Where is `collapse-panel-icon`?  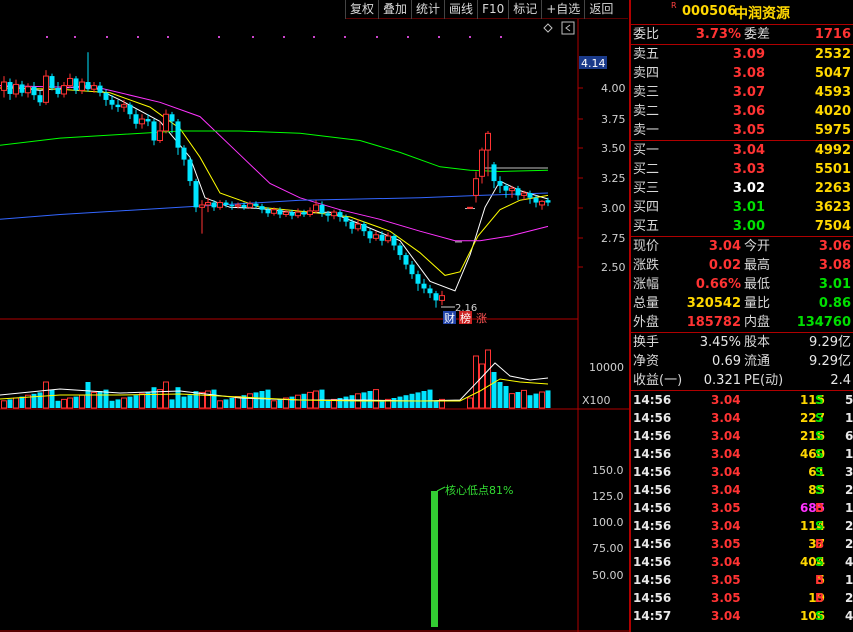
collapse-panel-icon is located at coordinates (568, 28).